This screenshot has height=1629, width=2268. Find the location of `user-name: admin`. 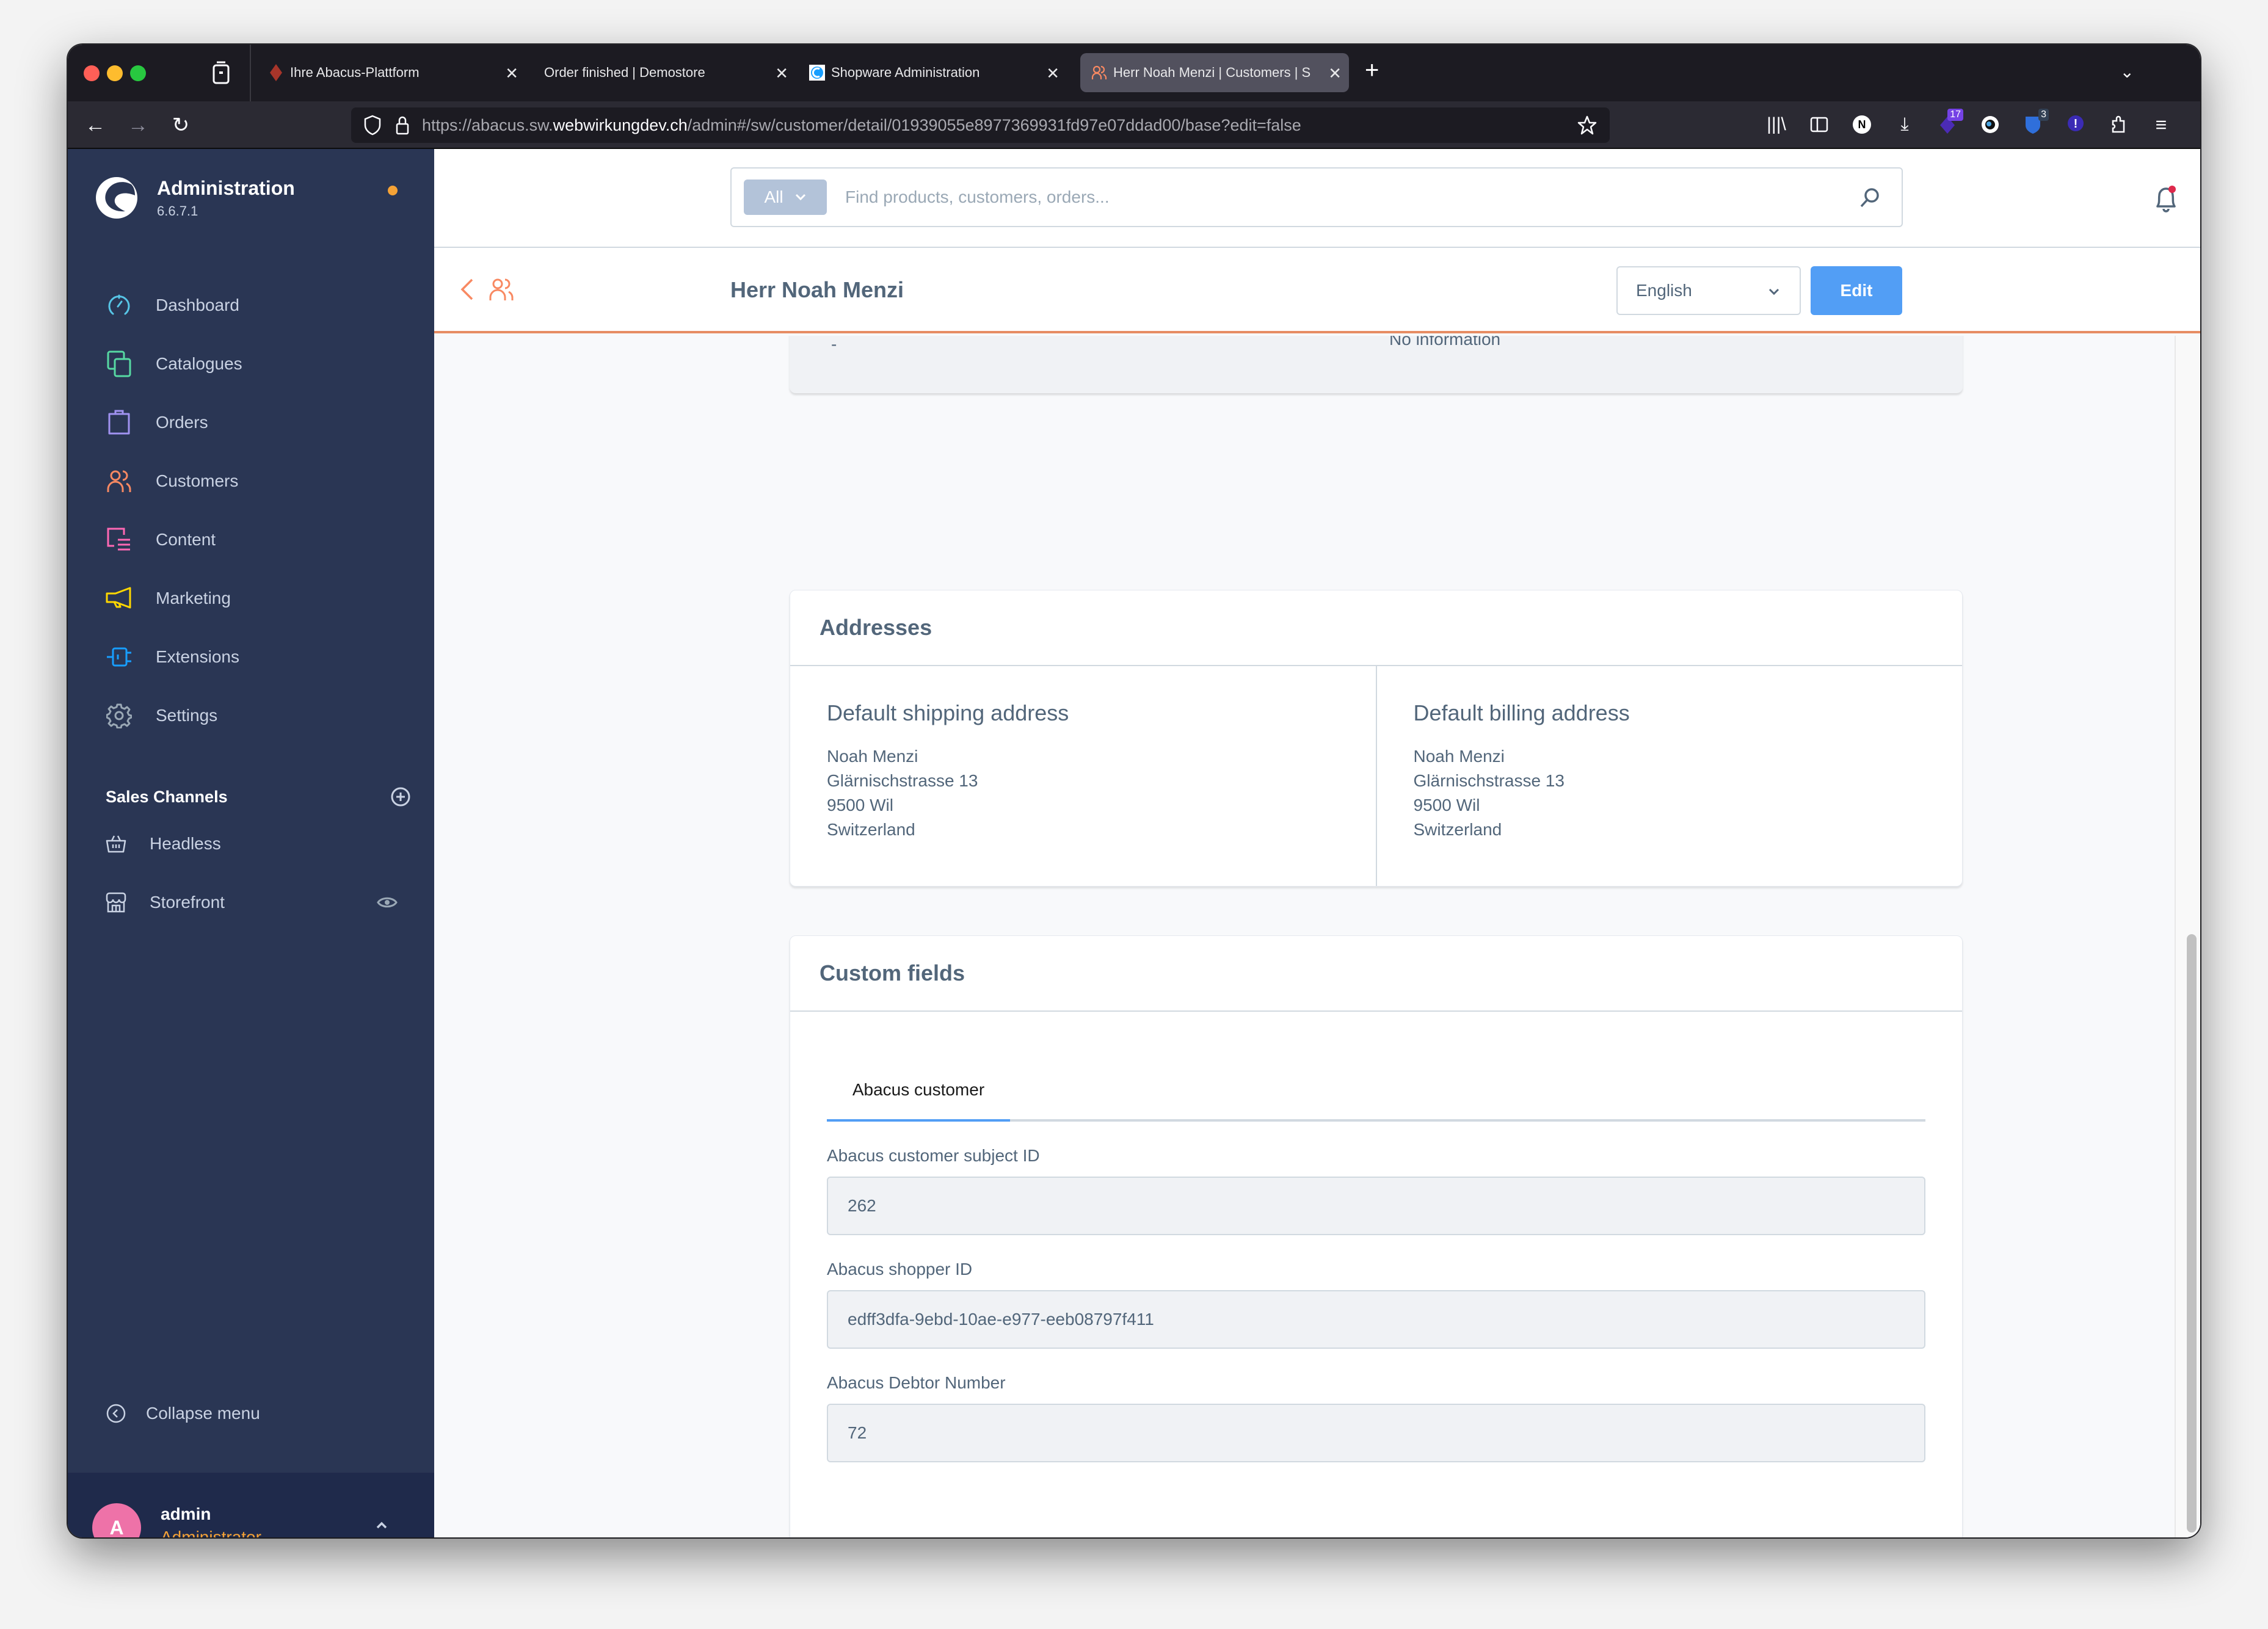

user-name: admin is located at coordinates (186, 1513).